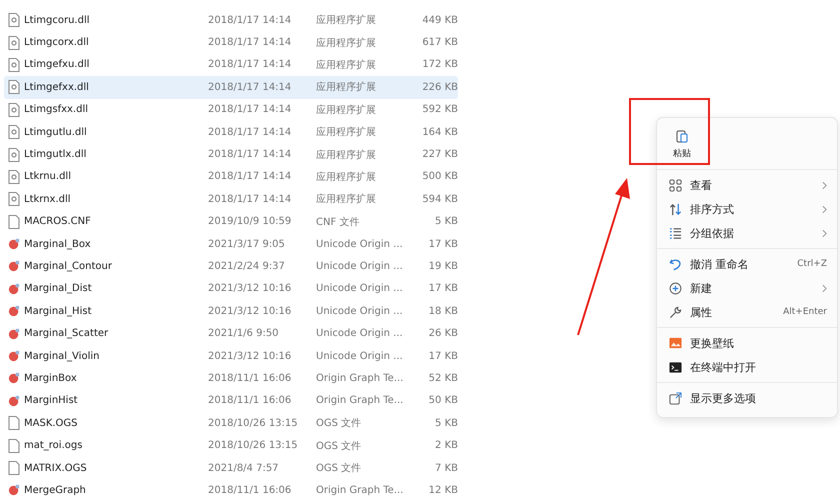 This screenshot has width=840, height=498. I want to click on modified-date: 2019/10/9 10:59, so click(250, 222).